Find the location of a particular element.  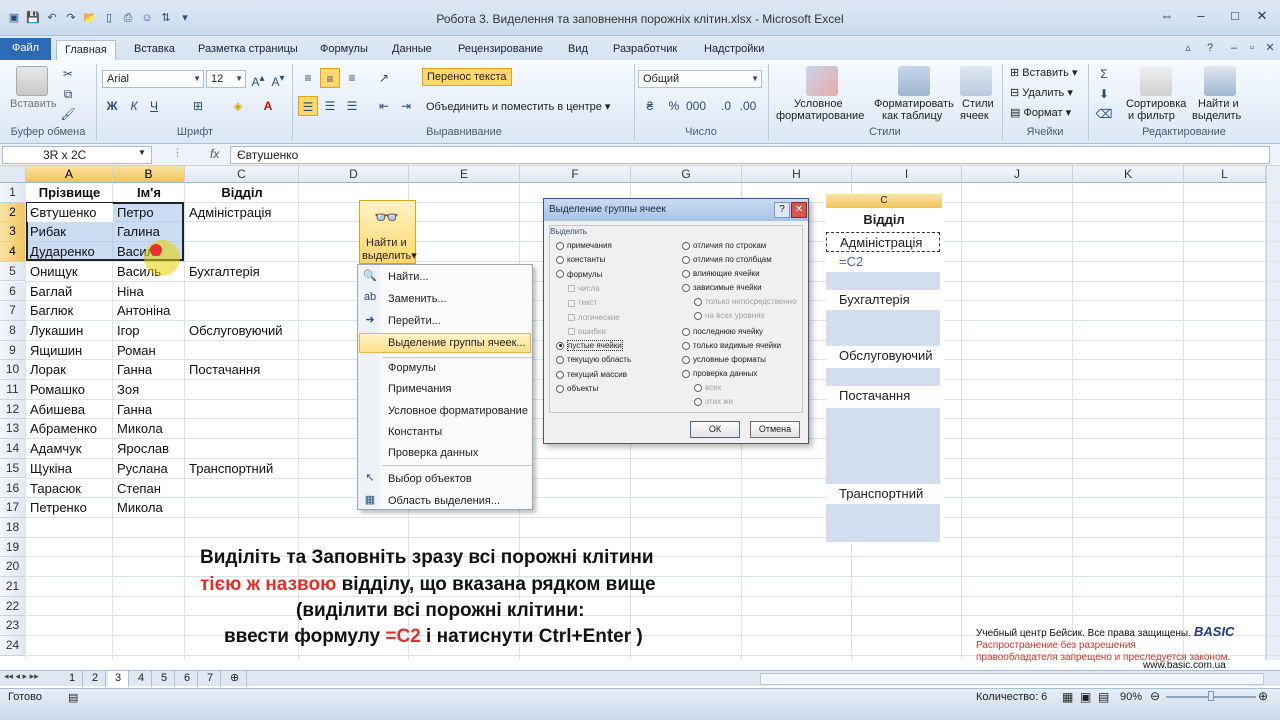

row-header: 21 is located at coordinates (13, 587).